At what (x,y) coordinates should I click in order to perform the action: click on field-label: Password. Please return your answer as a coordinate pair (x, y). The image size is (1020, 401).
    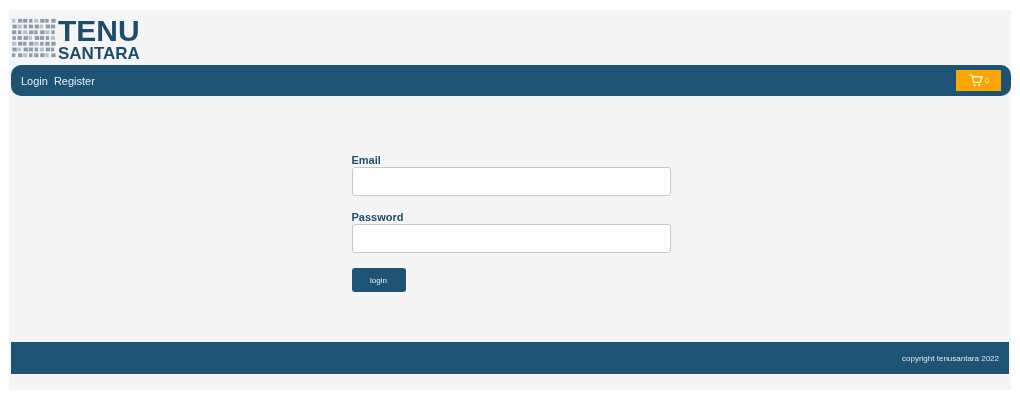
    Looking at the image, I should click on (377, 217).